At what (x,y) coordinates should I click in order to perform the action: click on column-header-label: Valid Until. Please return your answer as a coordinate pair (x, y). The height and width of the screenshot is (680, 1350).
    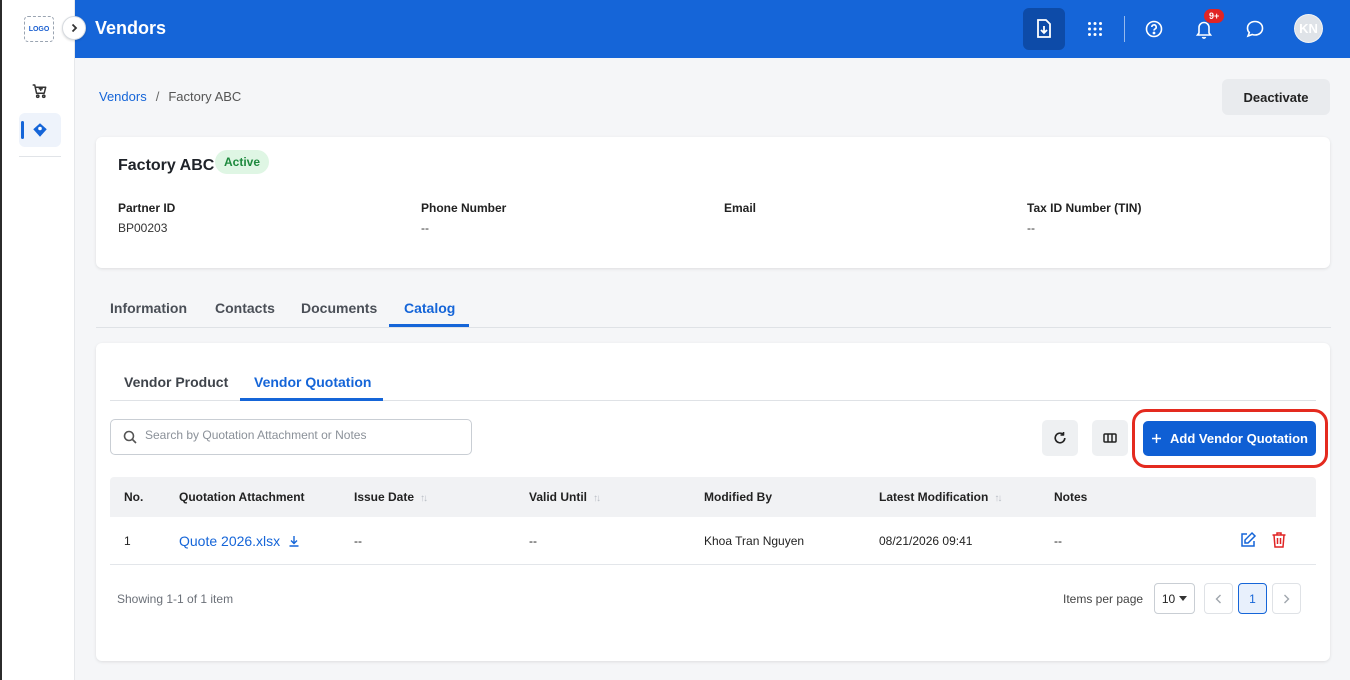
    Looking at the image, I should click on (558, 497).